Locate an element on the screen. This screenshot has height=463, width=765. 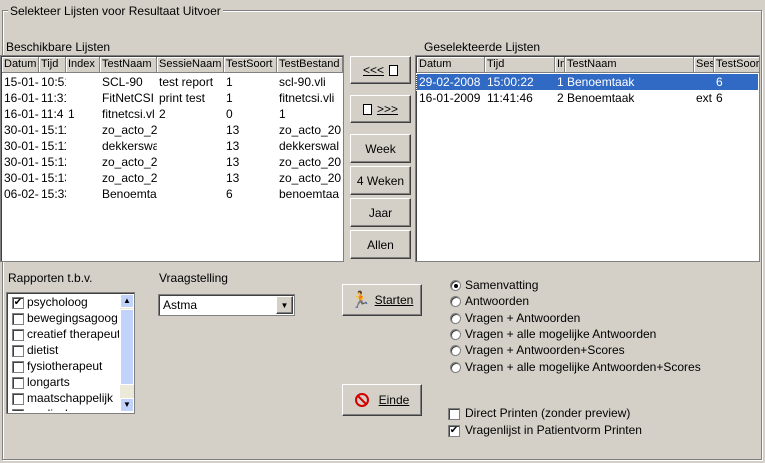
running-man-icon: 🏃 is located at coordinates (360, 300).